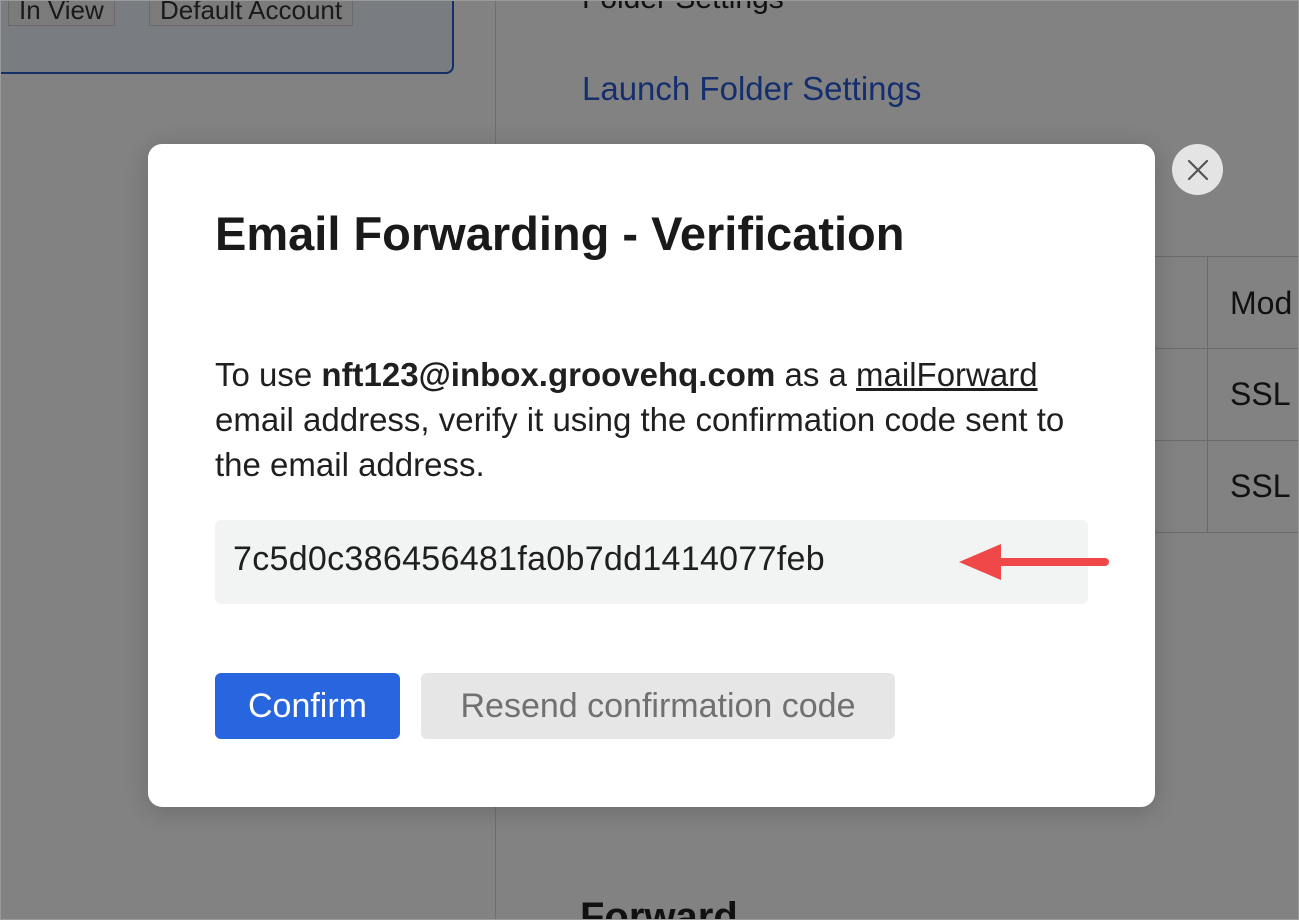  Describe the element at coordinates (947, 374) in the screenshot. I see `mail-forward-link: mailForward` at that location.